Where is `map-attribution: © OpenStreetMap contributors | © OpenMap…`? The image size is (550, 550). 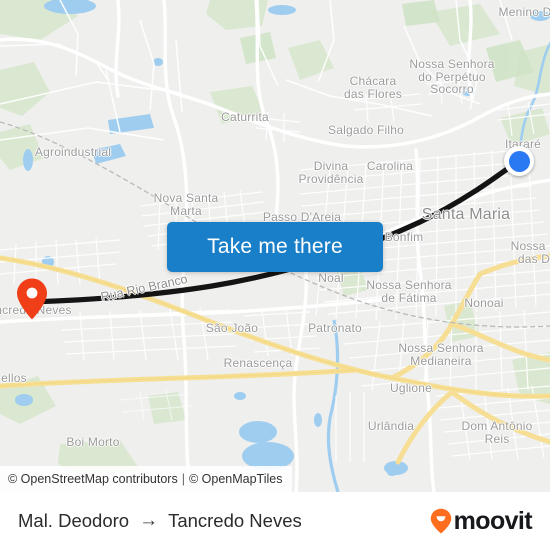 map-attribution: © OpenStreetMap contributors | © OpenMap… is located at coordinates (146, 479).